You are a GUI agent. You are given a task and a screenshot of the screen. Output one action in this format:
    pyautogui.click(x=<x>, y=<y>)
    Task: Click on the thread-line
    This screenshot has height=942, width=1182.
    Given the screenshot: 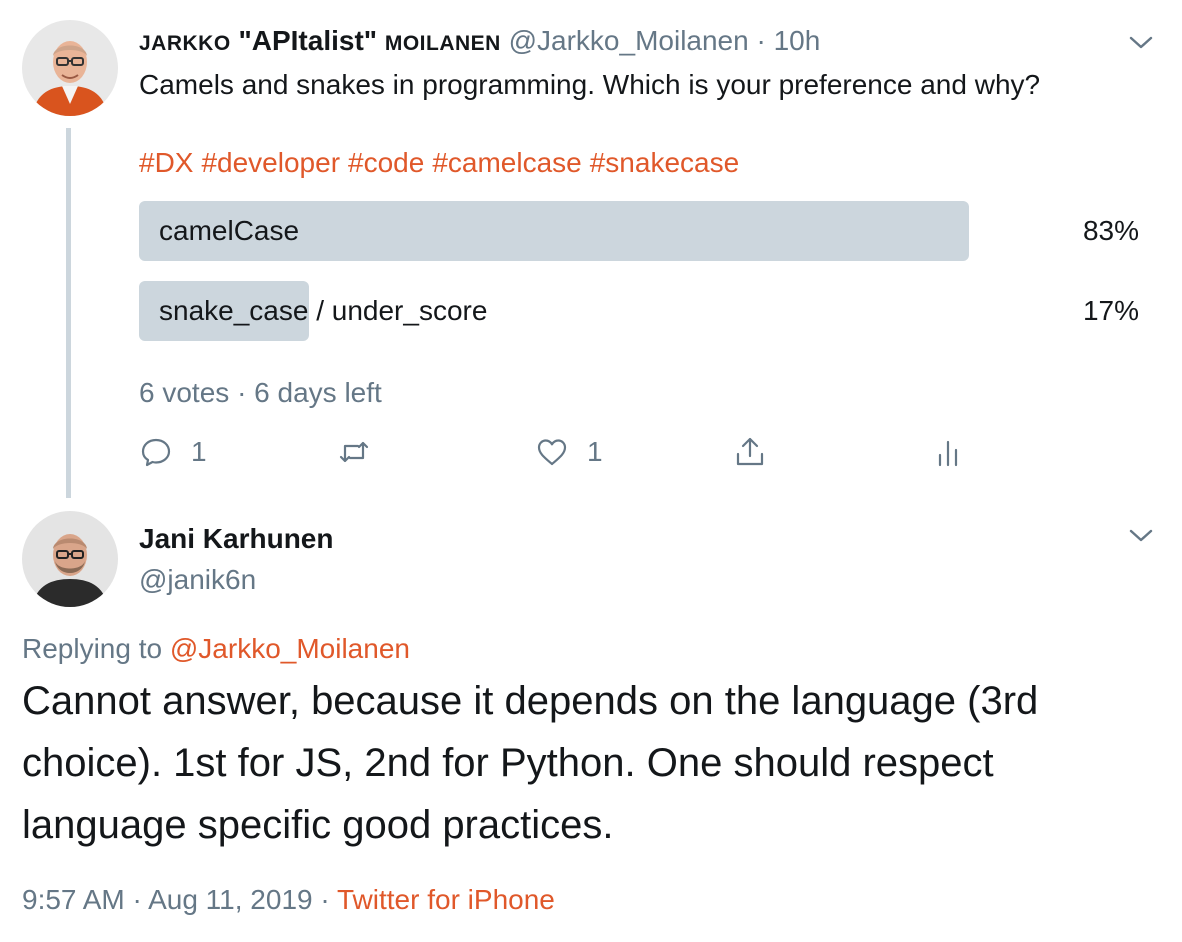 What is the action you would take?
    pyautogui.click(x=68, y=313)
    